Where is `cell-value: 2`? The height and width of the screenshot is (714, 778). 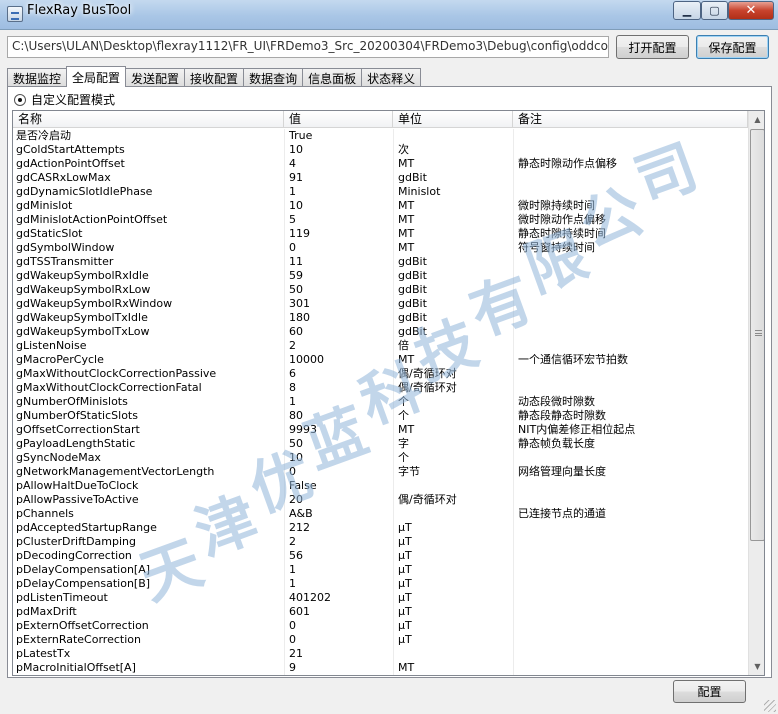
cell-value: 2 is located at coordinates (292, 345).